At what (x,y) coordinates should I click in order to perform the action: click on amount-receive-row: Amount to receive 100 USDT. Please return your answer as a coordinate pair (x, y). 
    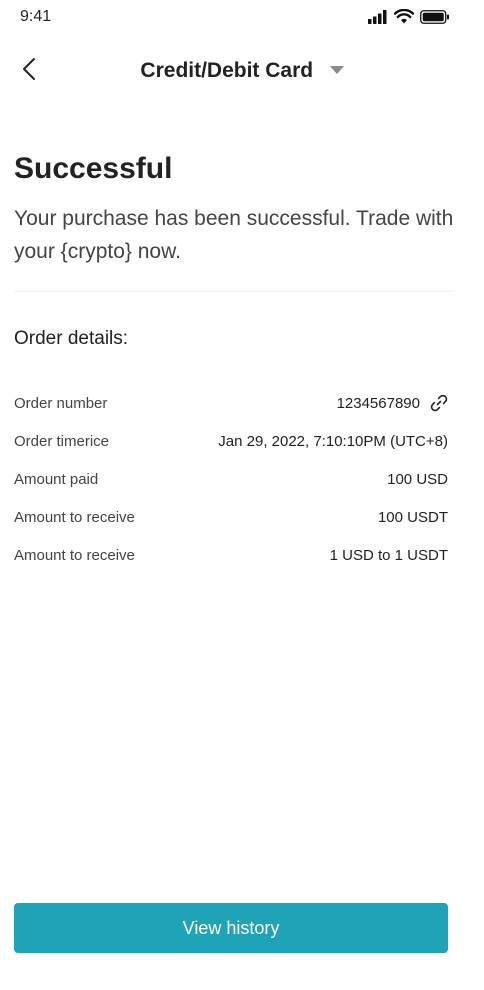
    Looking at the image, I should click on (231, 517).